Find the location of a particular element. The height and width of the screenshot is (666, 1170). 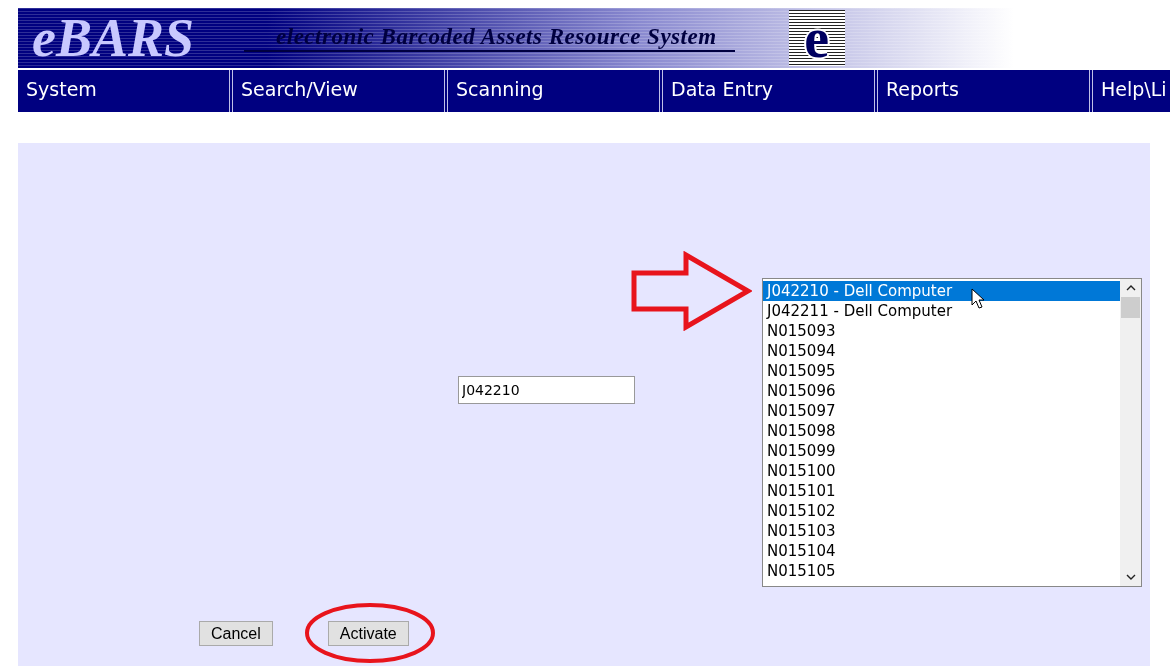

asset-field: J042210 is located at coordinates (546, 390).